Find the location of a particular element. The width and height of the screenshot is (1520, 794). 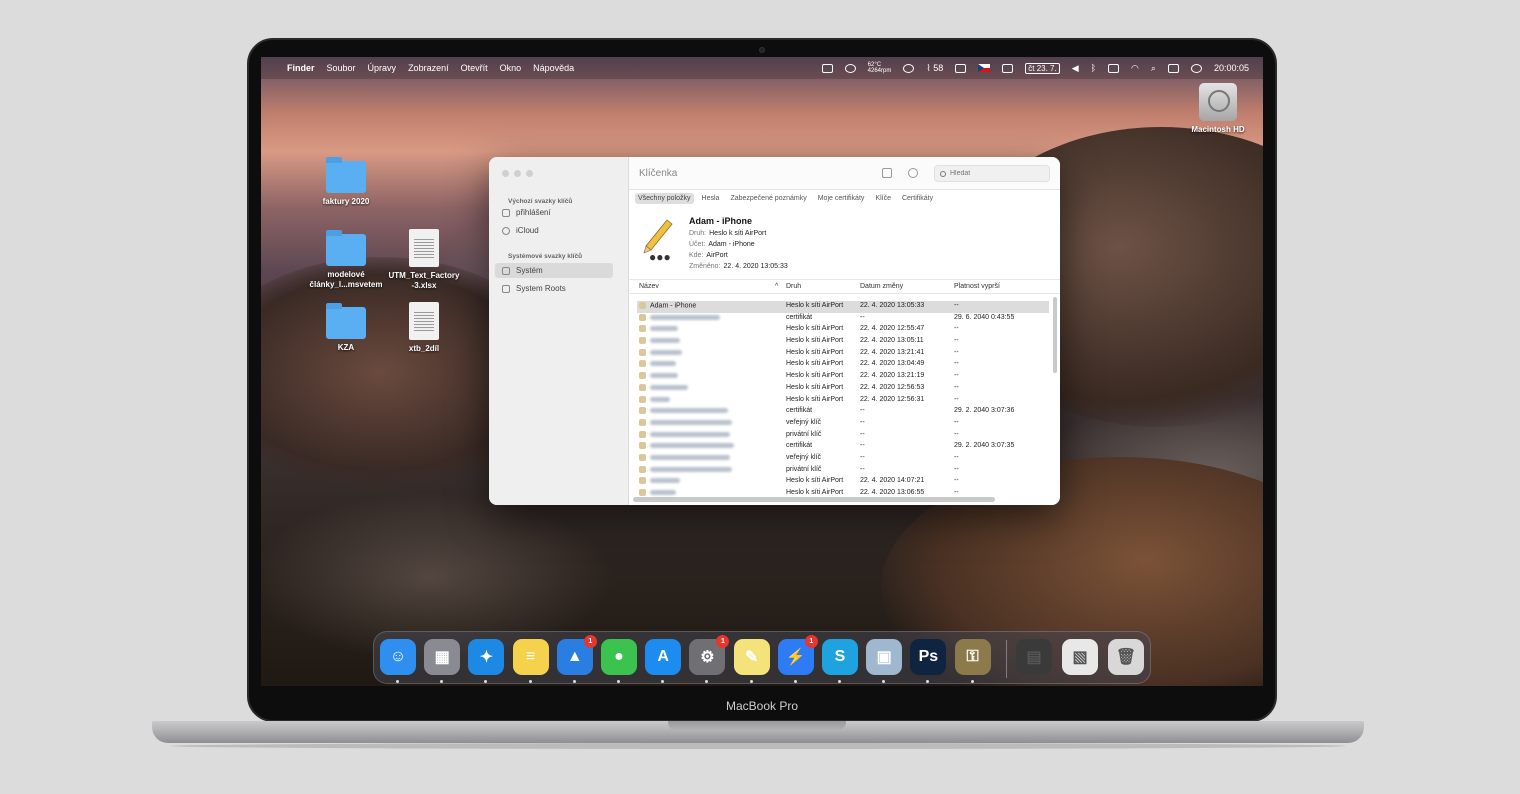

tab-all-items: Všechny položky is located at coordinates (664, 198).